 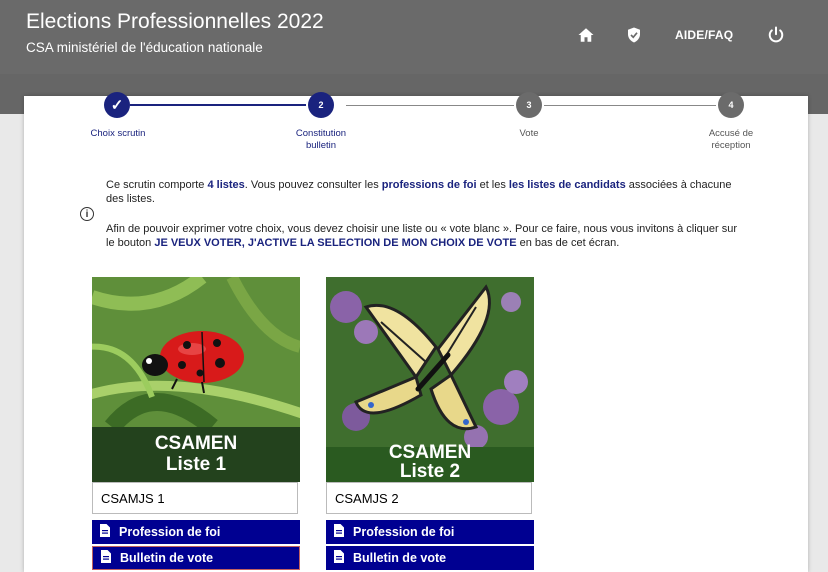 I want to click on step-2-circle: 2, so click(x=321, y=105).